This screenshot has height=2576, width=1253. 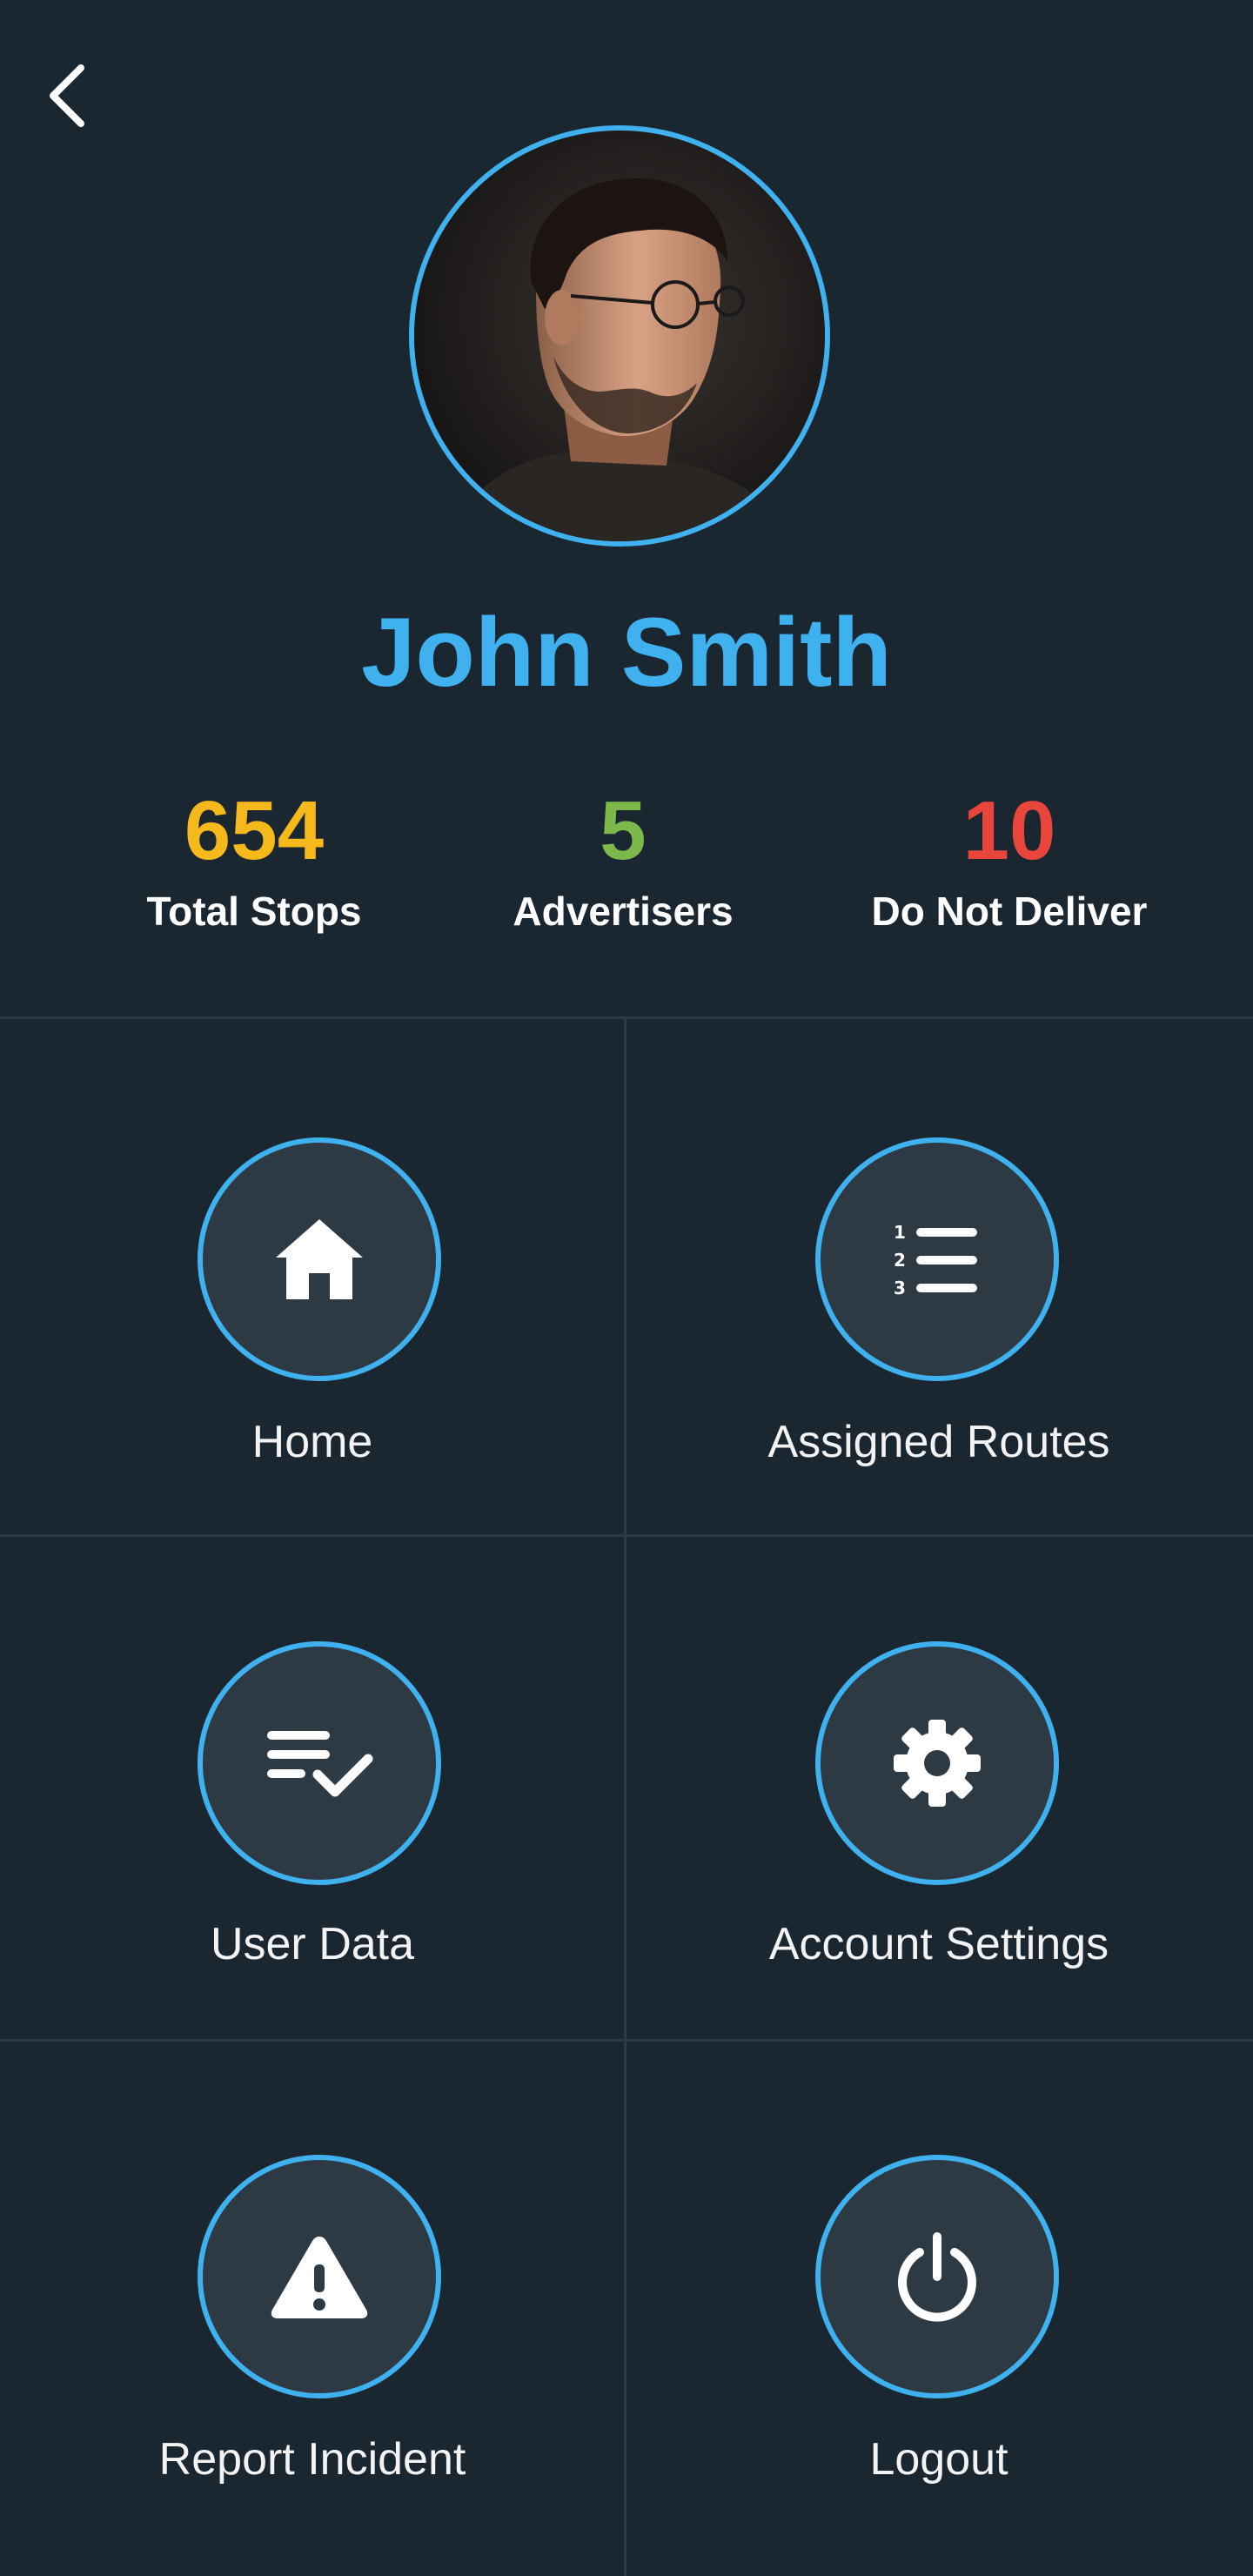 What do you see at coordinates (938, 1944) in the screenshot?
I see `menu-tile-label: Account Settings` at bounding box center [938, 1944].